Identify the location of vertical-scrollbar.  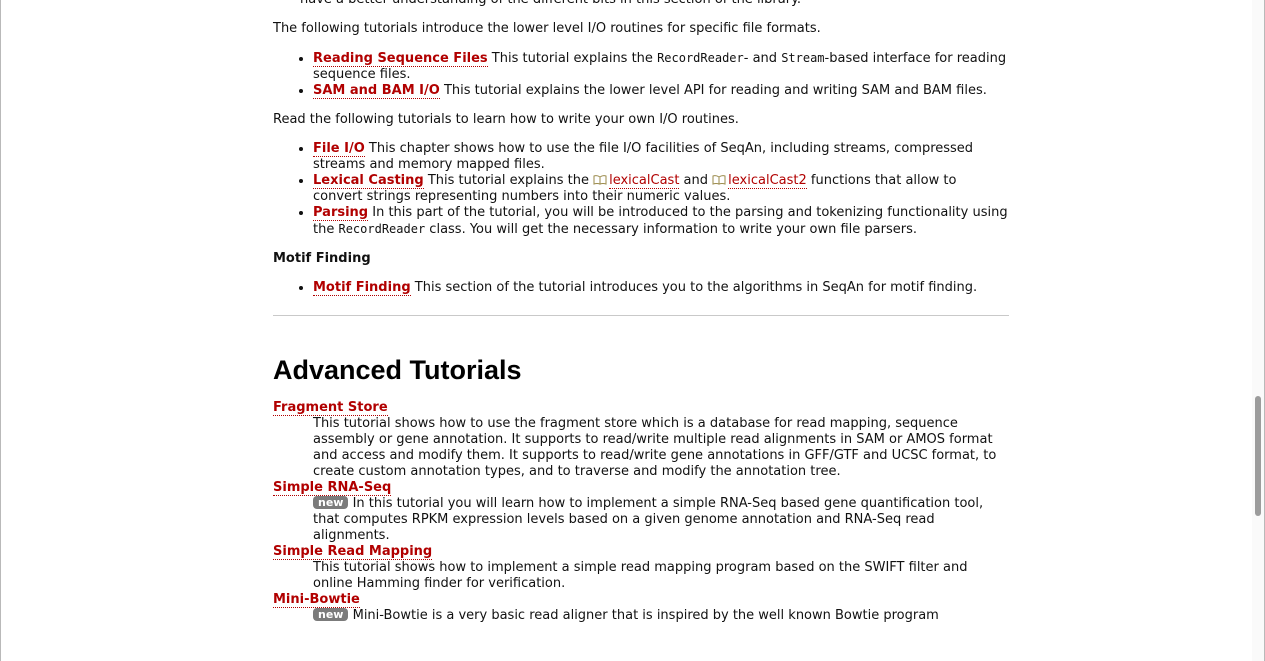
(1258, 330).